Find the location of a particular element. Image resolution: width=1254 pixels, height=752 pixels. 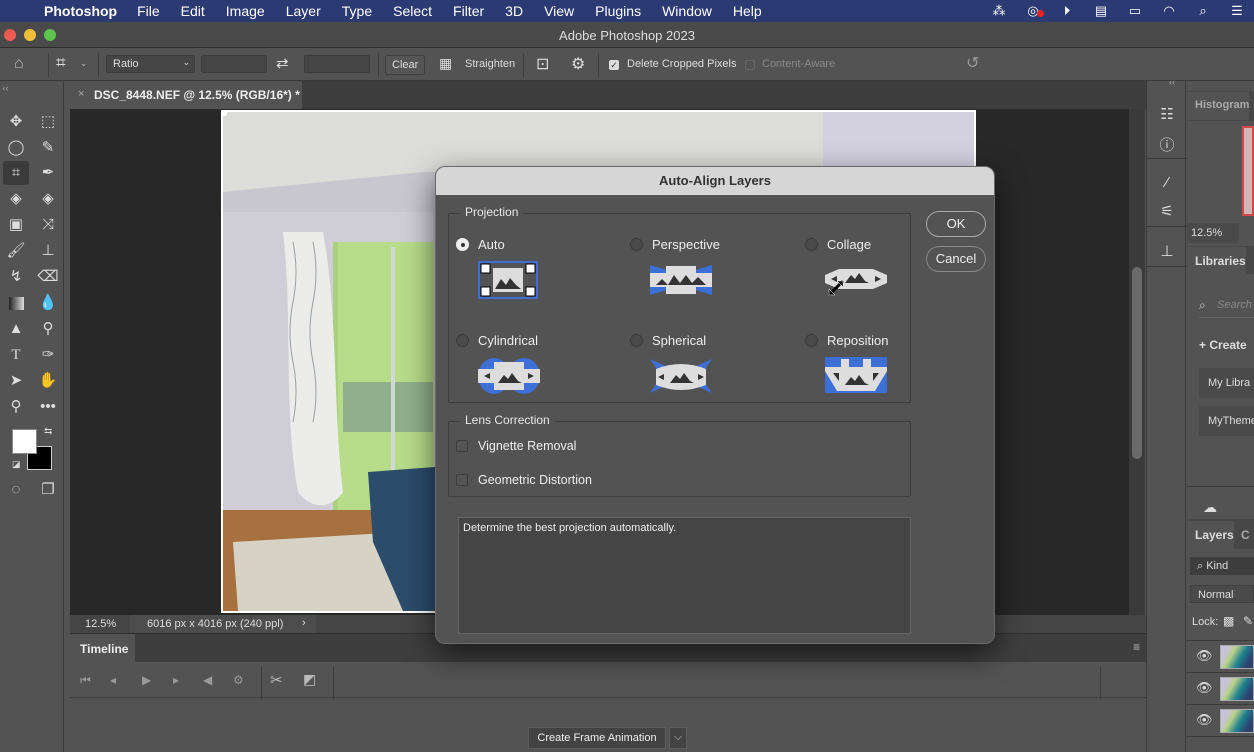

crop-tool-preset-icon: ⌗ is located at coordinates (61, 63).